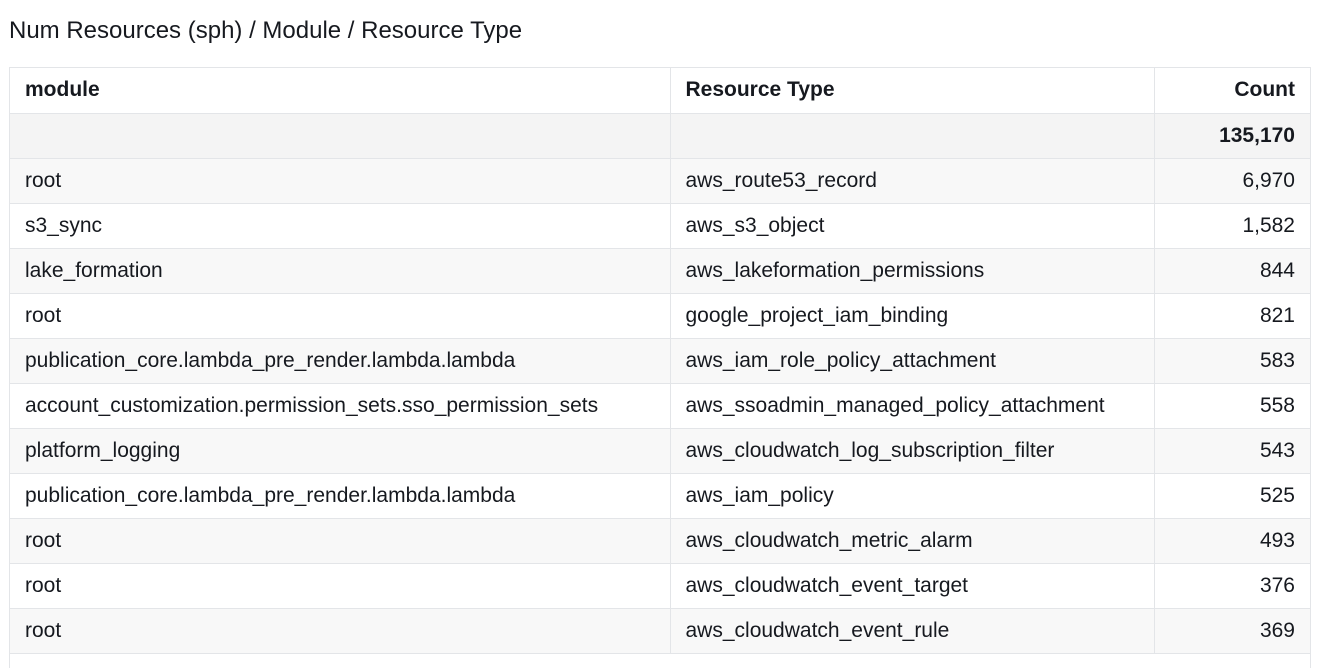 This screenshot has height=668, width=1320. I want to click on table-row: root aws_cloudwatch_event_target 376, so click(660, 586).